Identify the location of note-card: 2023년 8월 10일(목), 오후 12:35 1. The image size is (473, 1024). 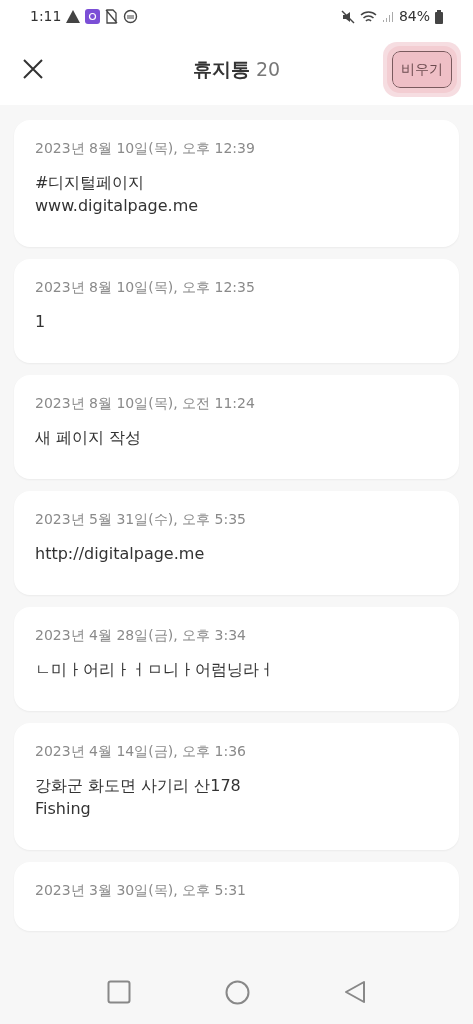
(236, 311).